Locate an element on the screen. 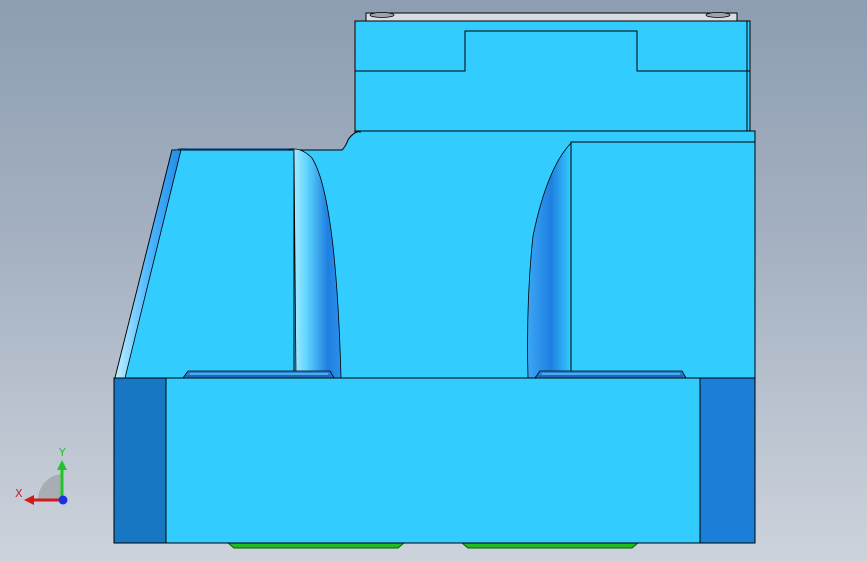 The width and height of the screenshot is (867, 562). base-side-face-right is located at coordinates (727, 460).